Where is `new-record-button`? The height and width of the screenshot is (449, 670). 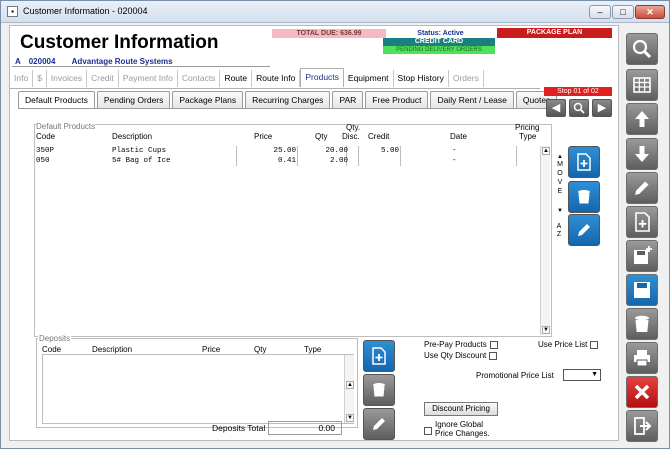 new-record-button is located at coordinates (642, 222).